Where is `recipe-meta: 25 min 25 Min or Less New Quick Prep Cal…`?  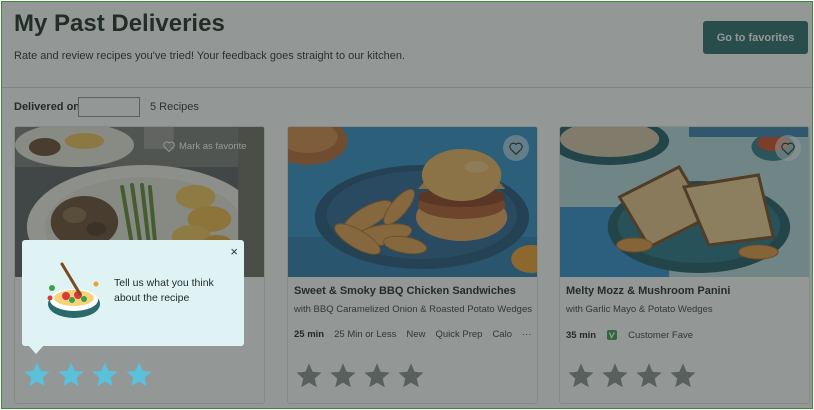 recipe-meta: 25 min 25 Min or Less New Quick Prep Cal… is located at coordinates (412, 334).